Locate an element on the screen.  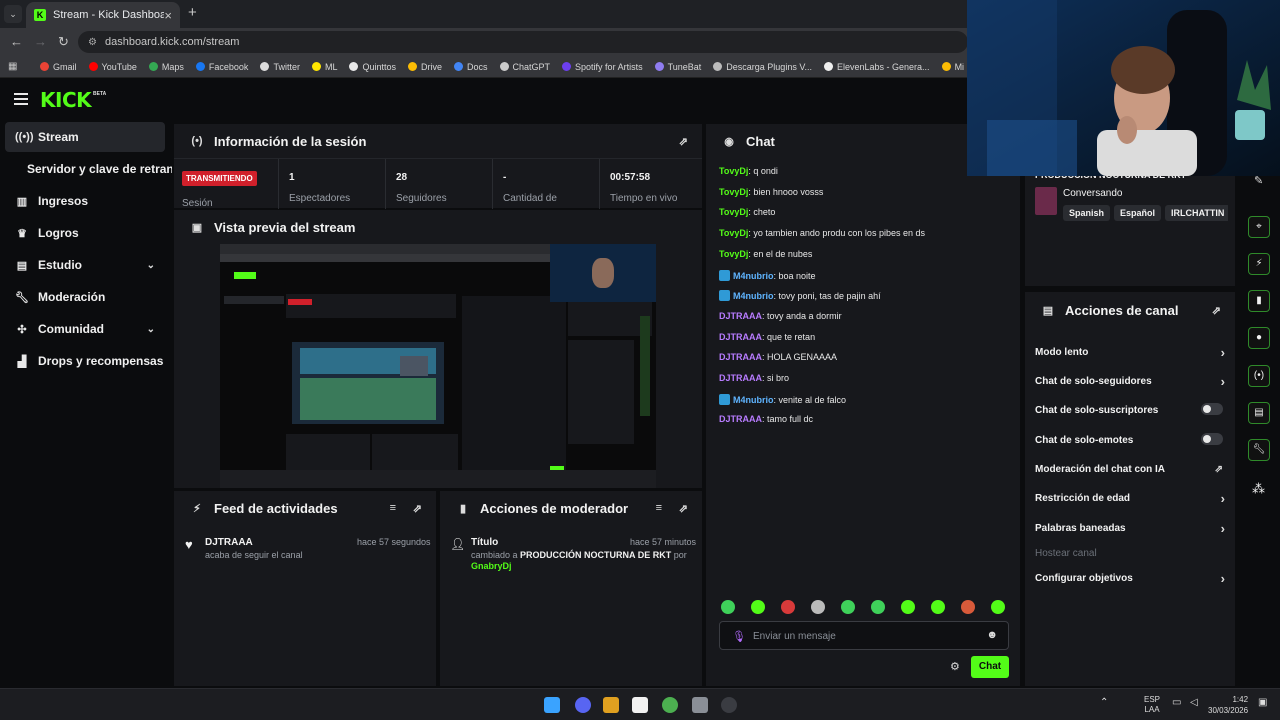
bookmark-item: Maps is located at coordinates (166, 67).